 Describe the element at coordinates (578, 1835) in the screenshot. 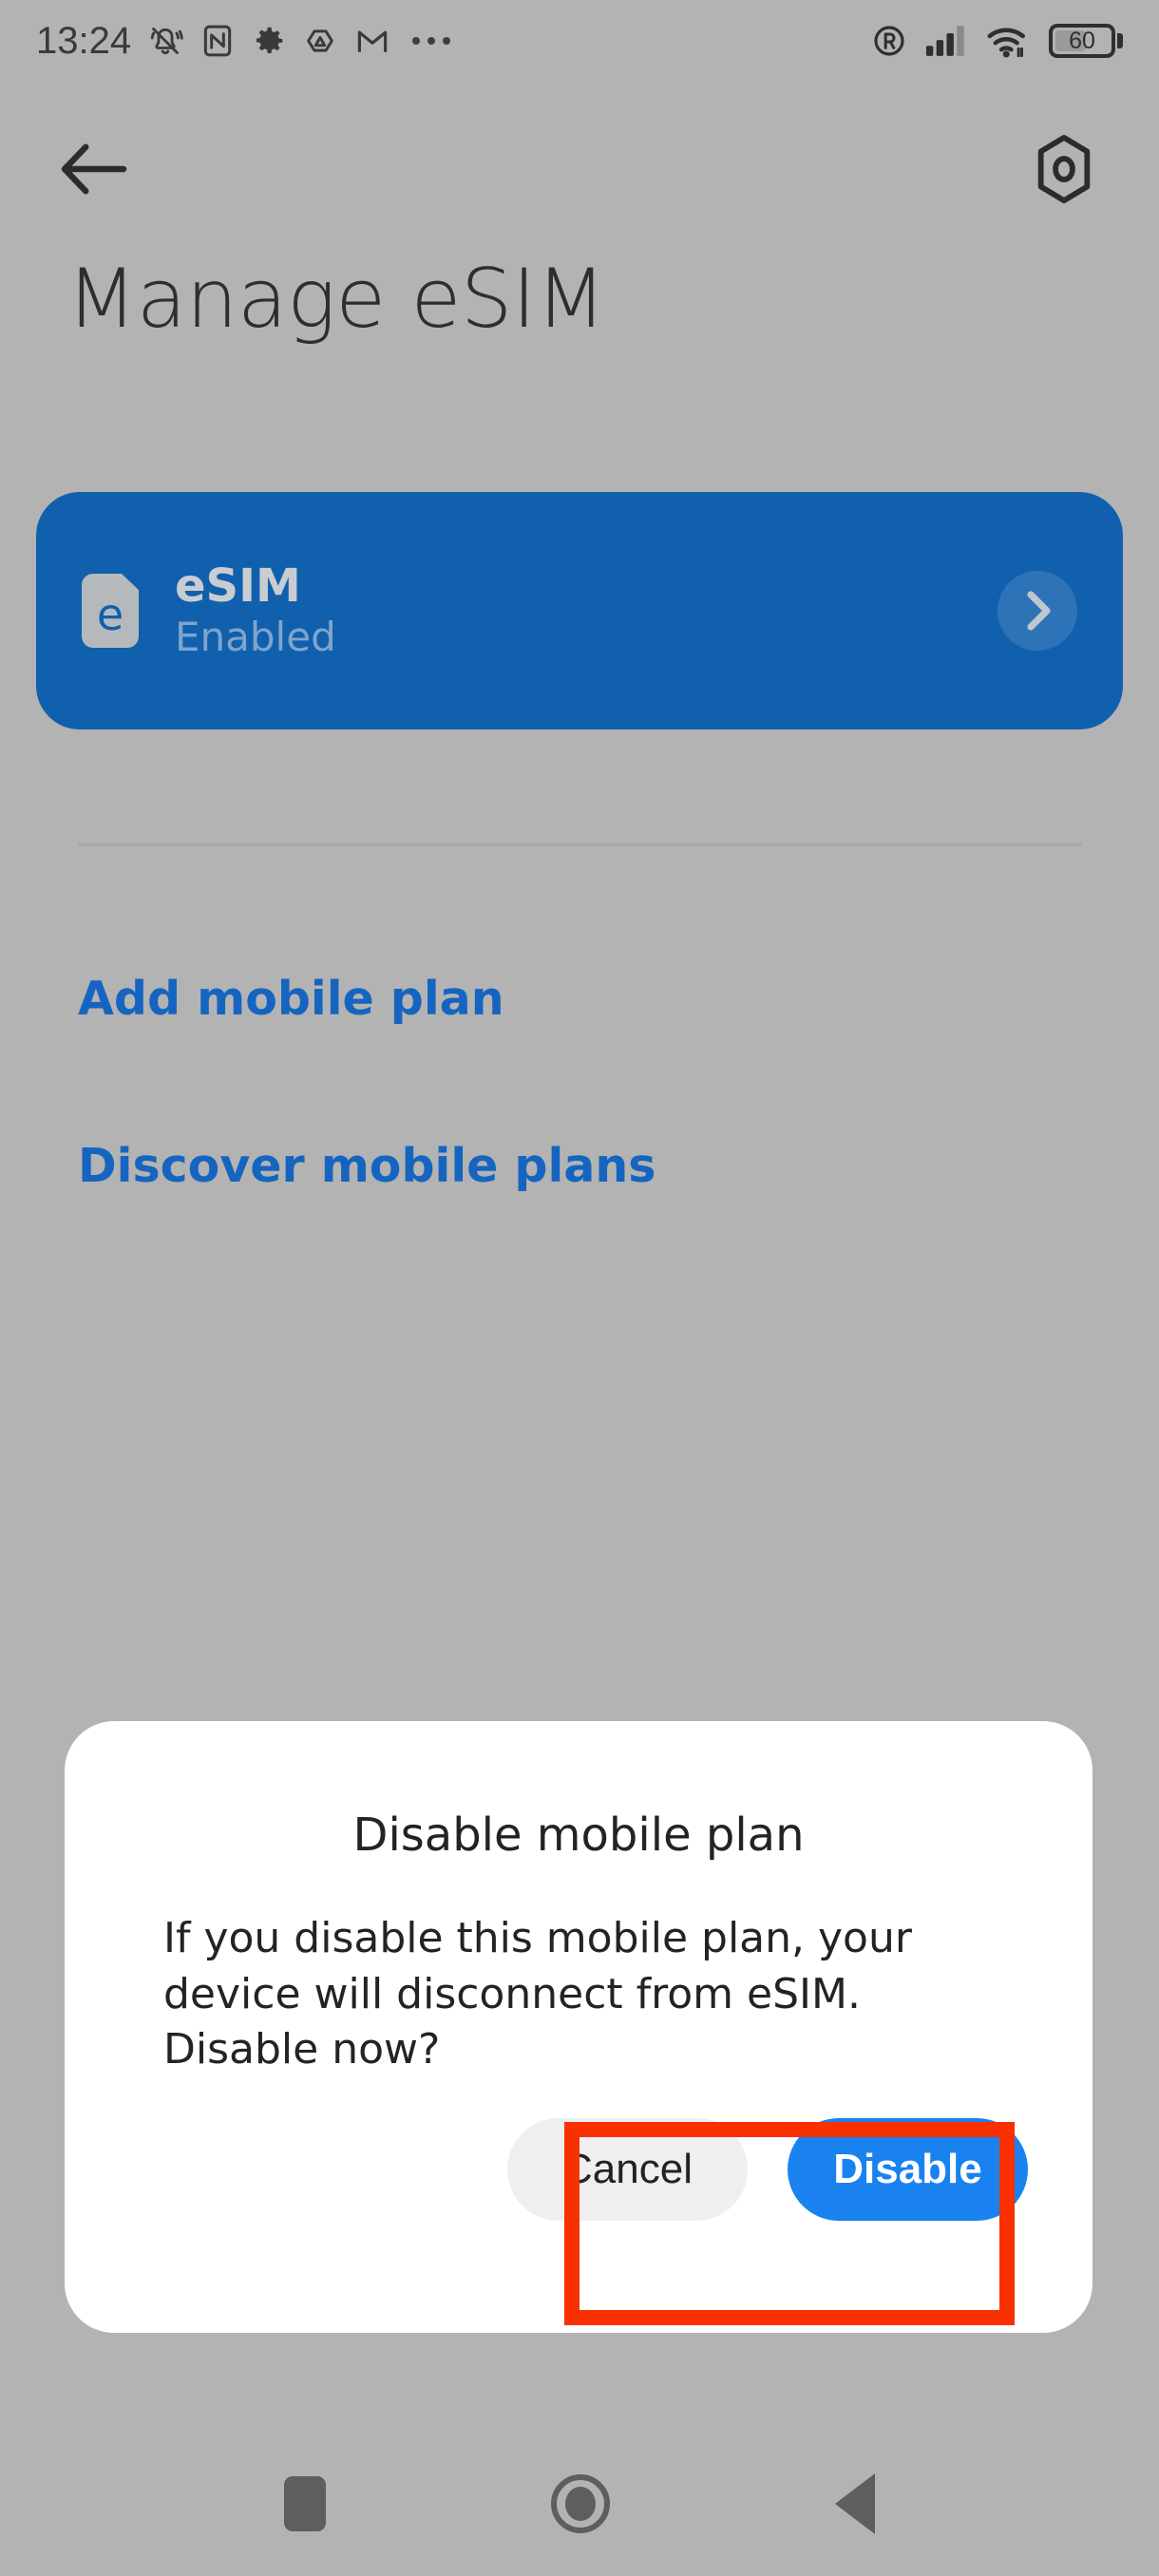

I see `dialog-title: Disable mobile plan` at that location.